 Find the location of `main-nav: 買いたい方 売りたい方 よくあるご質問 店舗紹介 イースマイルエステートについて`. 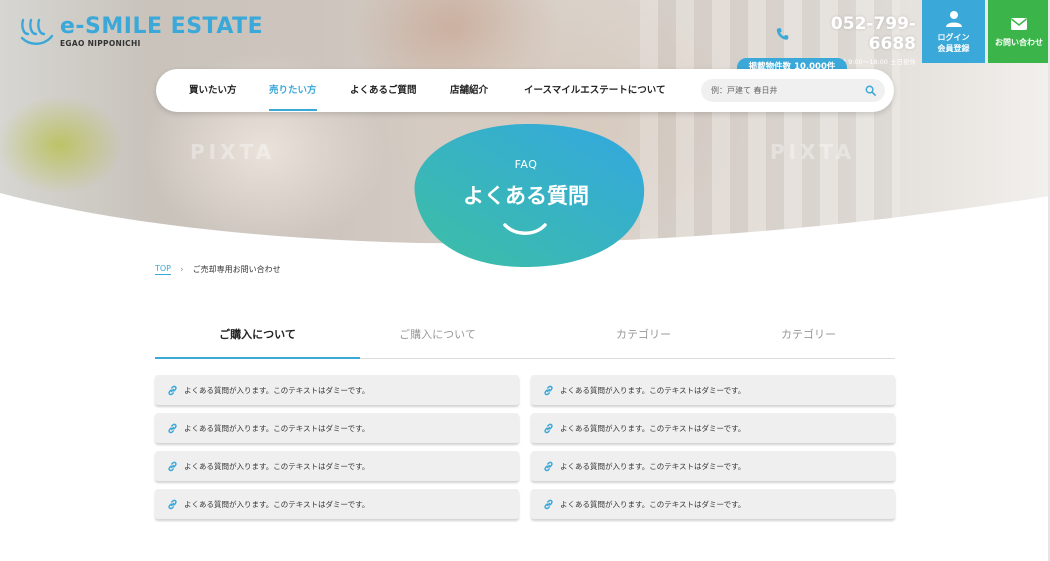

main-nav: 買いたい方 売りたい方 よくあるご質問 店舗紹介 イースマイルエステートについて is located at coordinates (525, 90).